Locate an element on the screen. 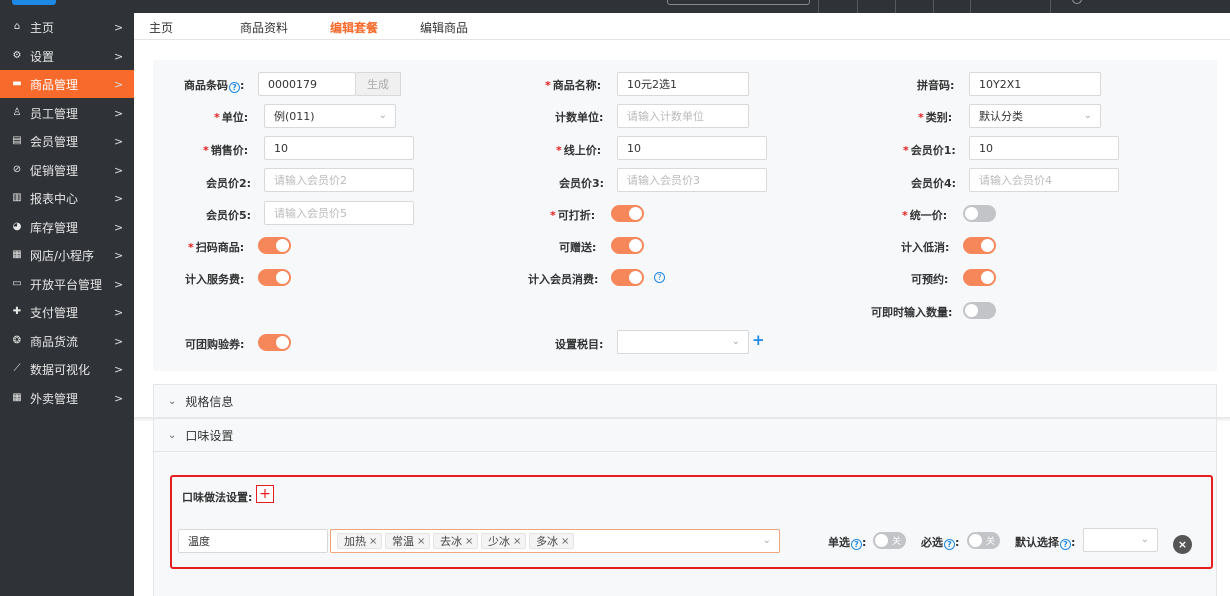 This screenshot has width=1230, height=596. unit-select: 例(011) ⌄ is located at coordinates (330, 116).